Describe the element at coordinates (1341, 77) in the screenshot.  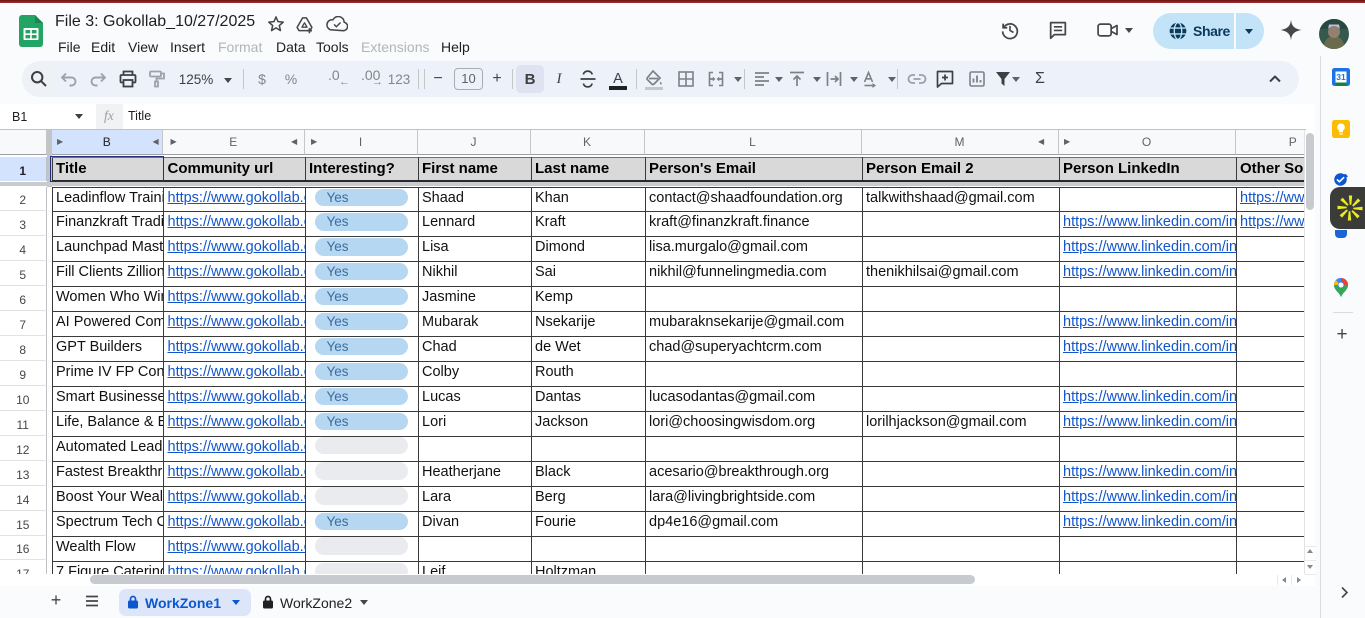
I see `svg-text: 31` at that location.